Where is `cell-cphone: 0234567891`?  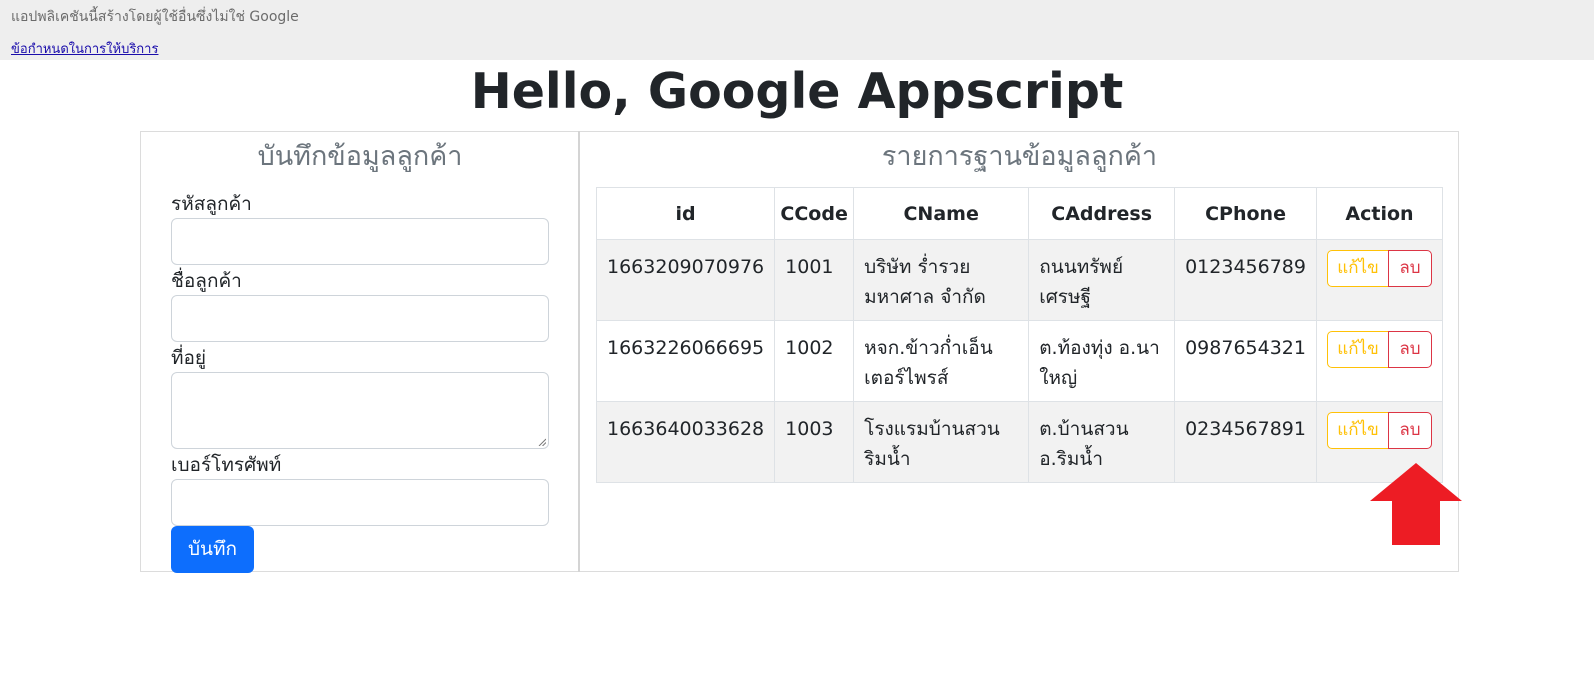 cell-cphone: 0234567891 is located at coordinates (1245, 442).